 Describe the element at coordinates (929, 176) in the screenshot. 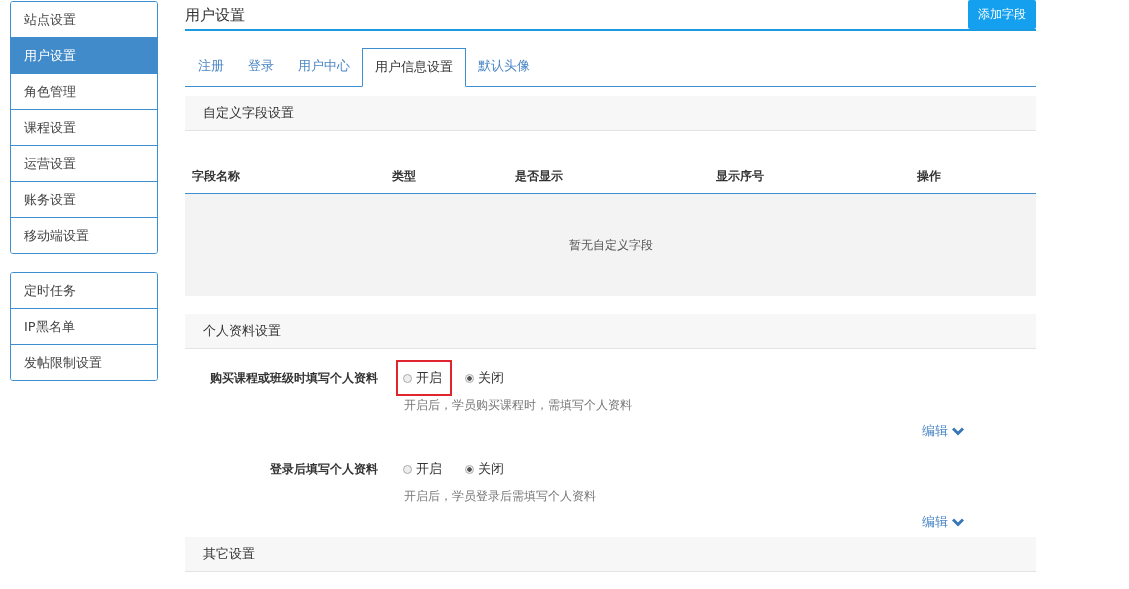

I see `column-header: 操作` at that location.